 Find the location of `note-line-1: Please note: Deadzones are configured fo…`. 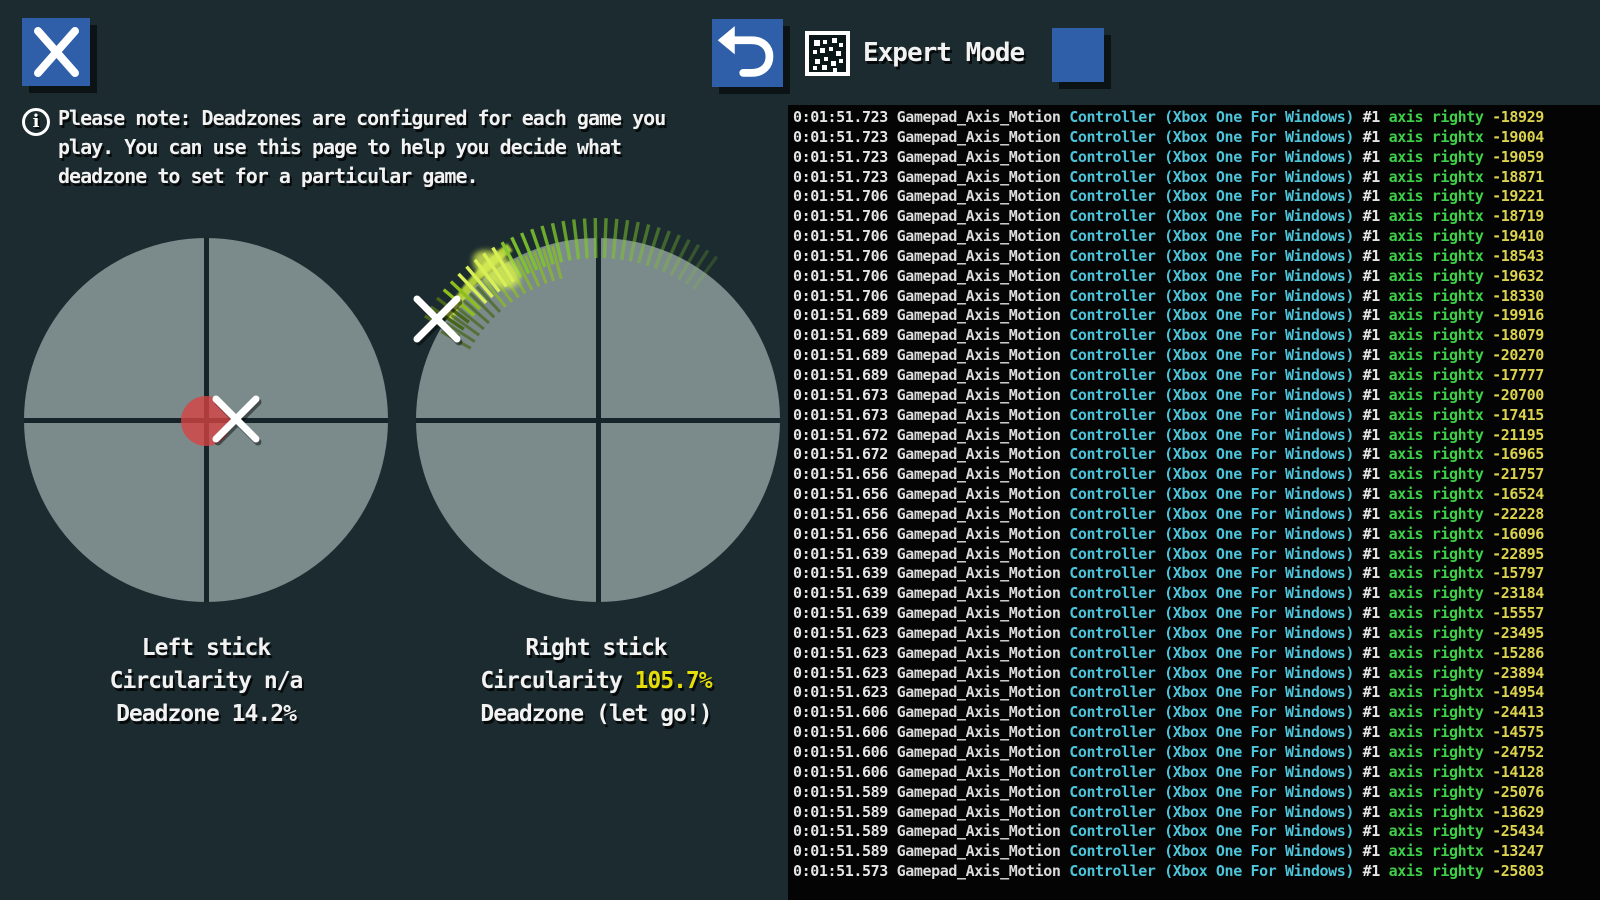

note-line-1: Please note: Deadzones are configured fo… is located at coordinates (362, 118).